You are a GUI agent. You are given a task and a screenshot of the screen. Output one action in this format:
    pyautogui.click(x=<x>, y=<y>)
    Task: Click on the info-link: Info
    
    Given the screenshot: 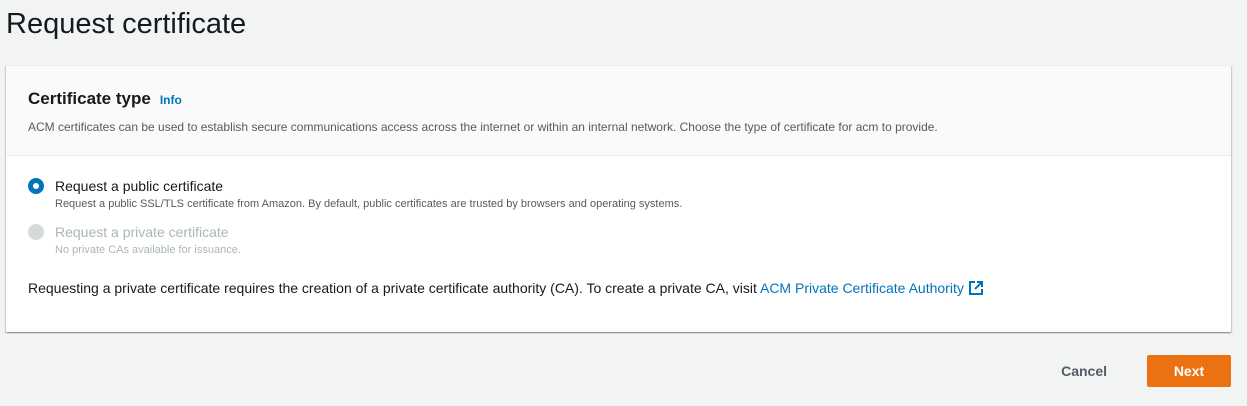 What is the action you would take?
    pyautogui.click(x=171, y=100)
    